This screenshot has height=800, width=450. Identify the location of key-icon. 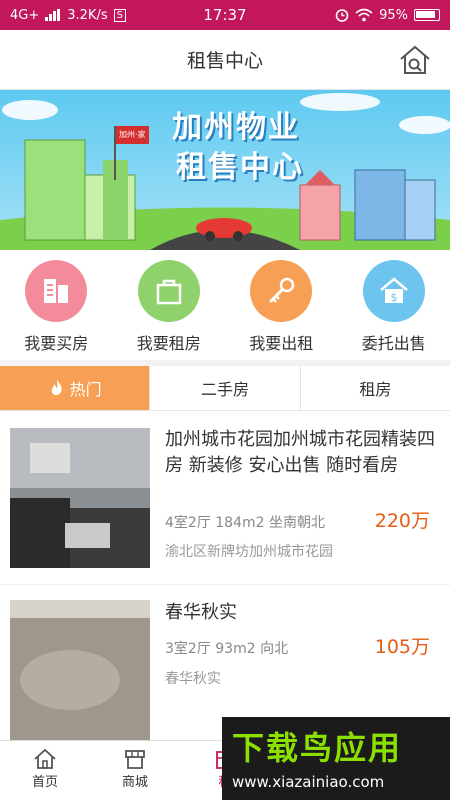
(282, 290).